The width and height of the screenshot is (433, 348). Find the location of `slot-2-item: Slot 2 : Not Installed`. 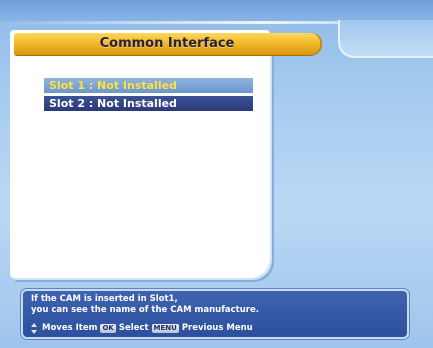

slot-2-item: Slot 2 : Not Installed is located at coordinates (148, 103).